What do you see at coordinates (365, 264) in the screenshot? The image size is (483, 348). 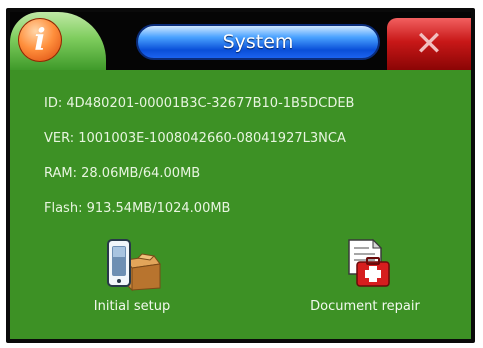 I see `document-repair-icon` at bounding box center [365, 264].